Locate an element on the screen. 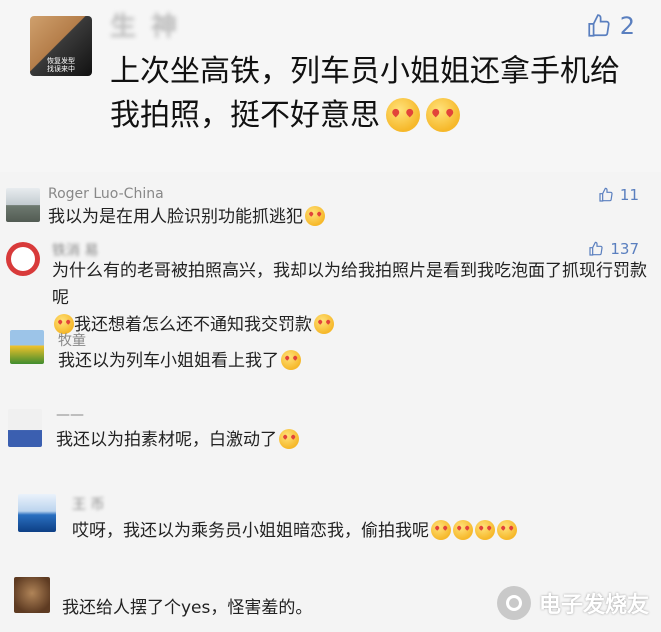 The image size is (661, 632). comment-username: 铁消 易 is located at coordinates (75, 250).